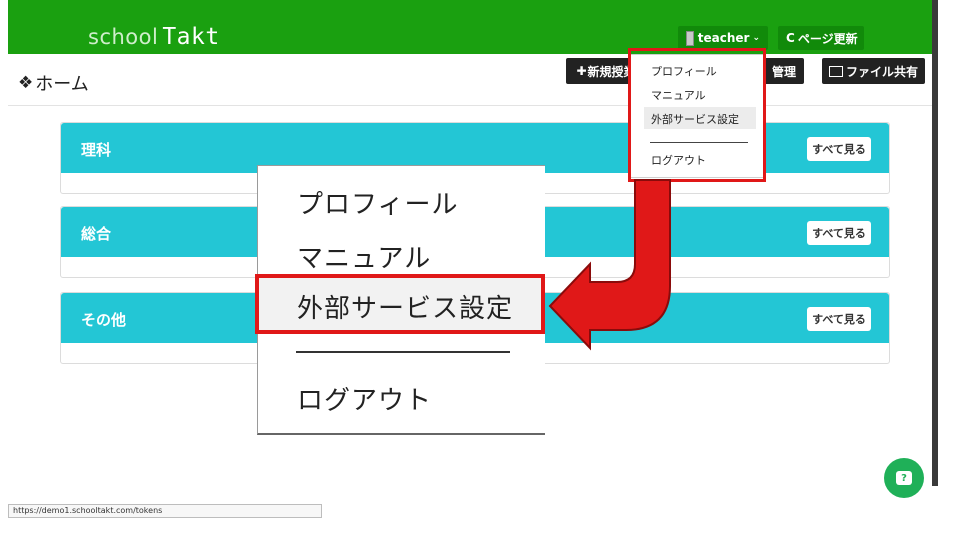 This screenshot has width=960, height=540. I want to click on user-menu-button: teacher ⌄, so click(723, 38).